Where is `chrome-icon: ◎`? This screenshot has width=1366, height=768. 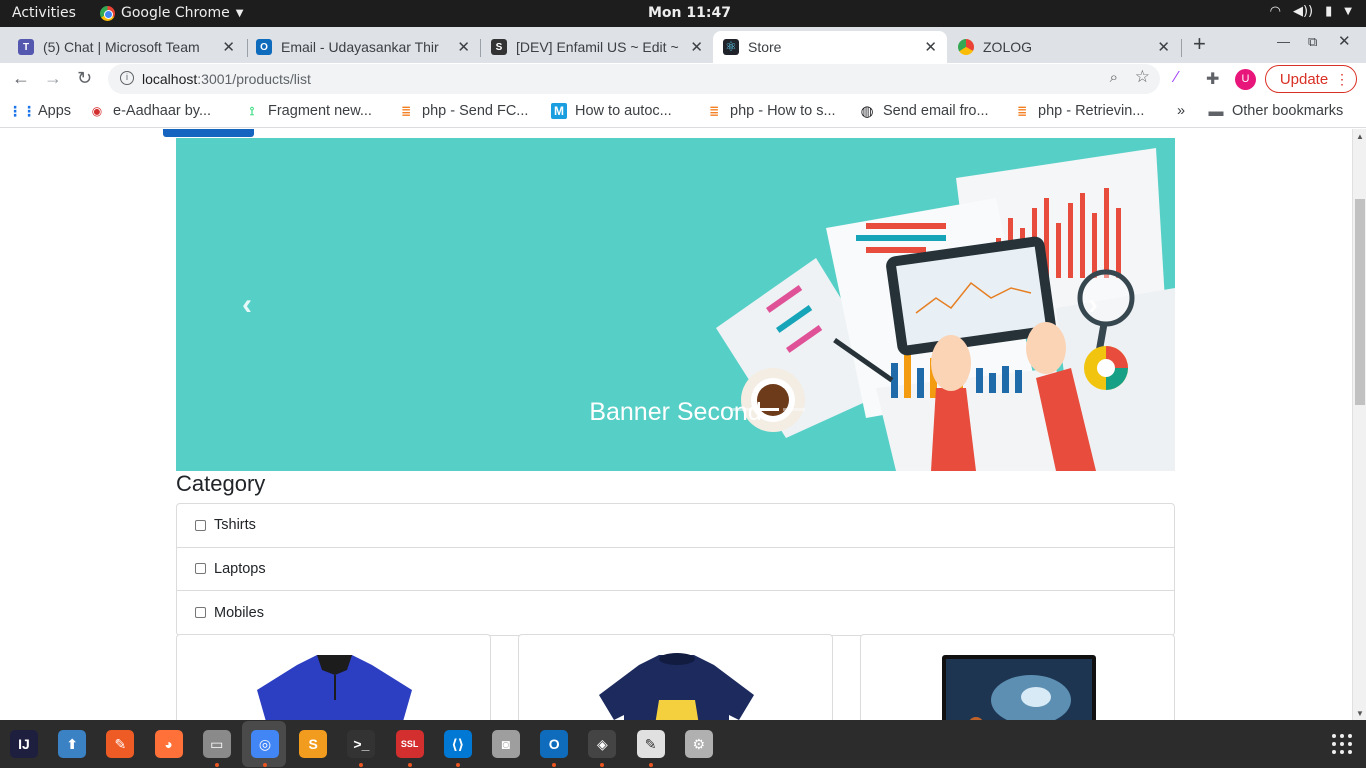 chrome-icon: ◎ is located at coordinates (265, 744).